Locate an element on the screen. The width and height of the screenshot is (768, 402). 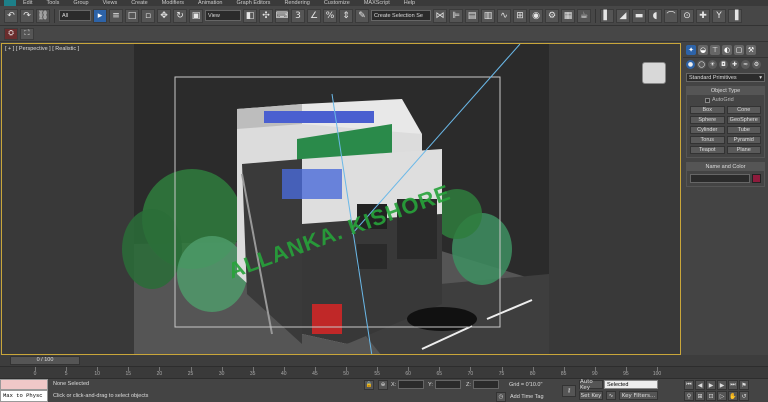
pivot-icon: ◧ is located at coordinates (250, 15).